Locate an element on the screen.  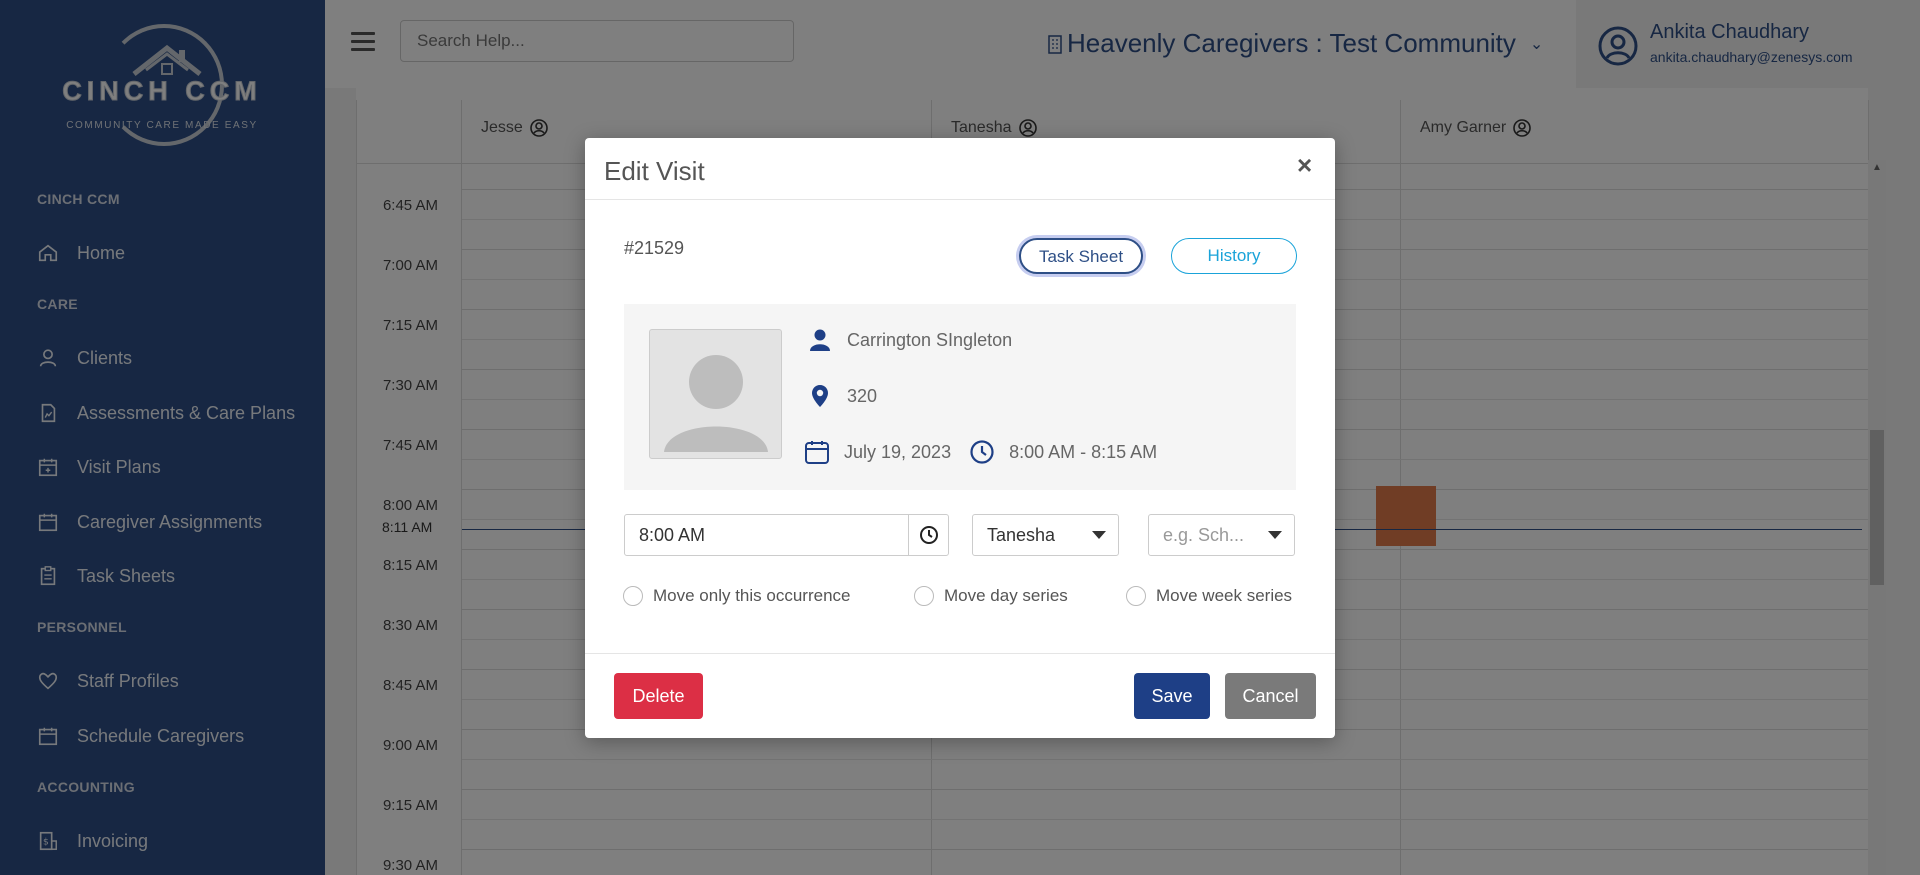
task-sheet-button: Task Sheet is located at coordinates (1081, 256).